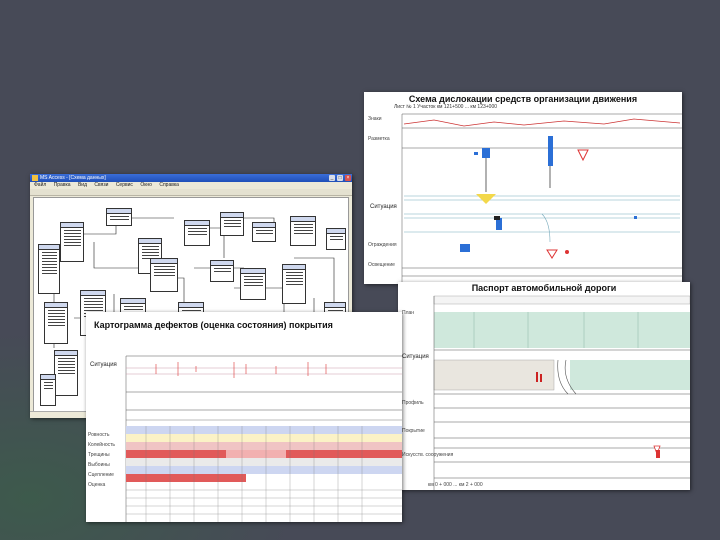 The width and height of the screenshot is (720, 540). I want to click on close-button: ×, so click(348, 178).